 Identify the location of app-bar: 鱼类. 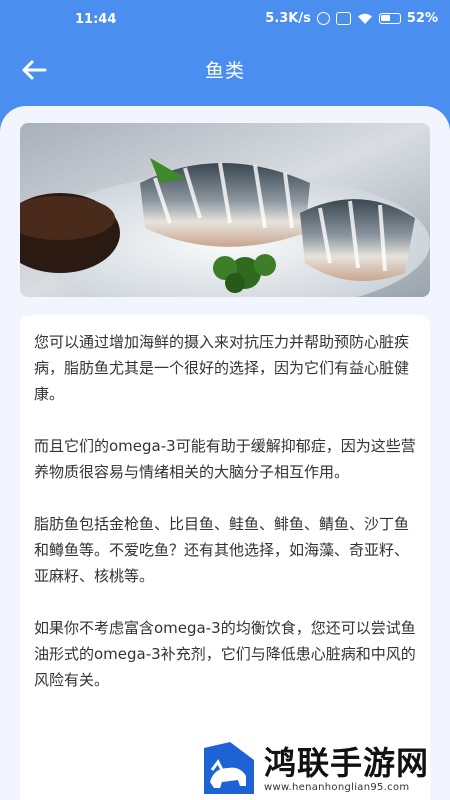
(225, 73).